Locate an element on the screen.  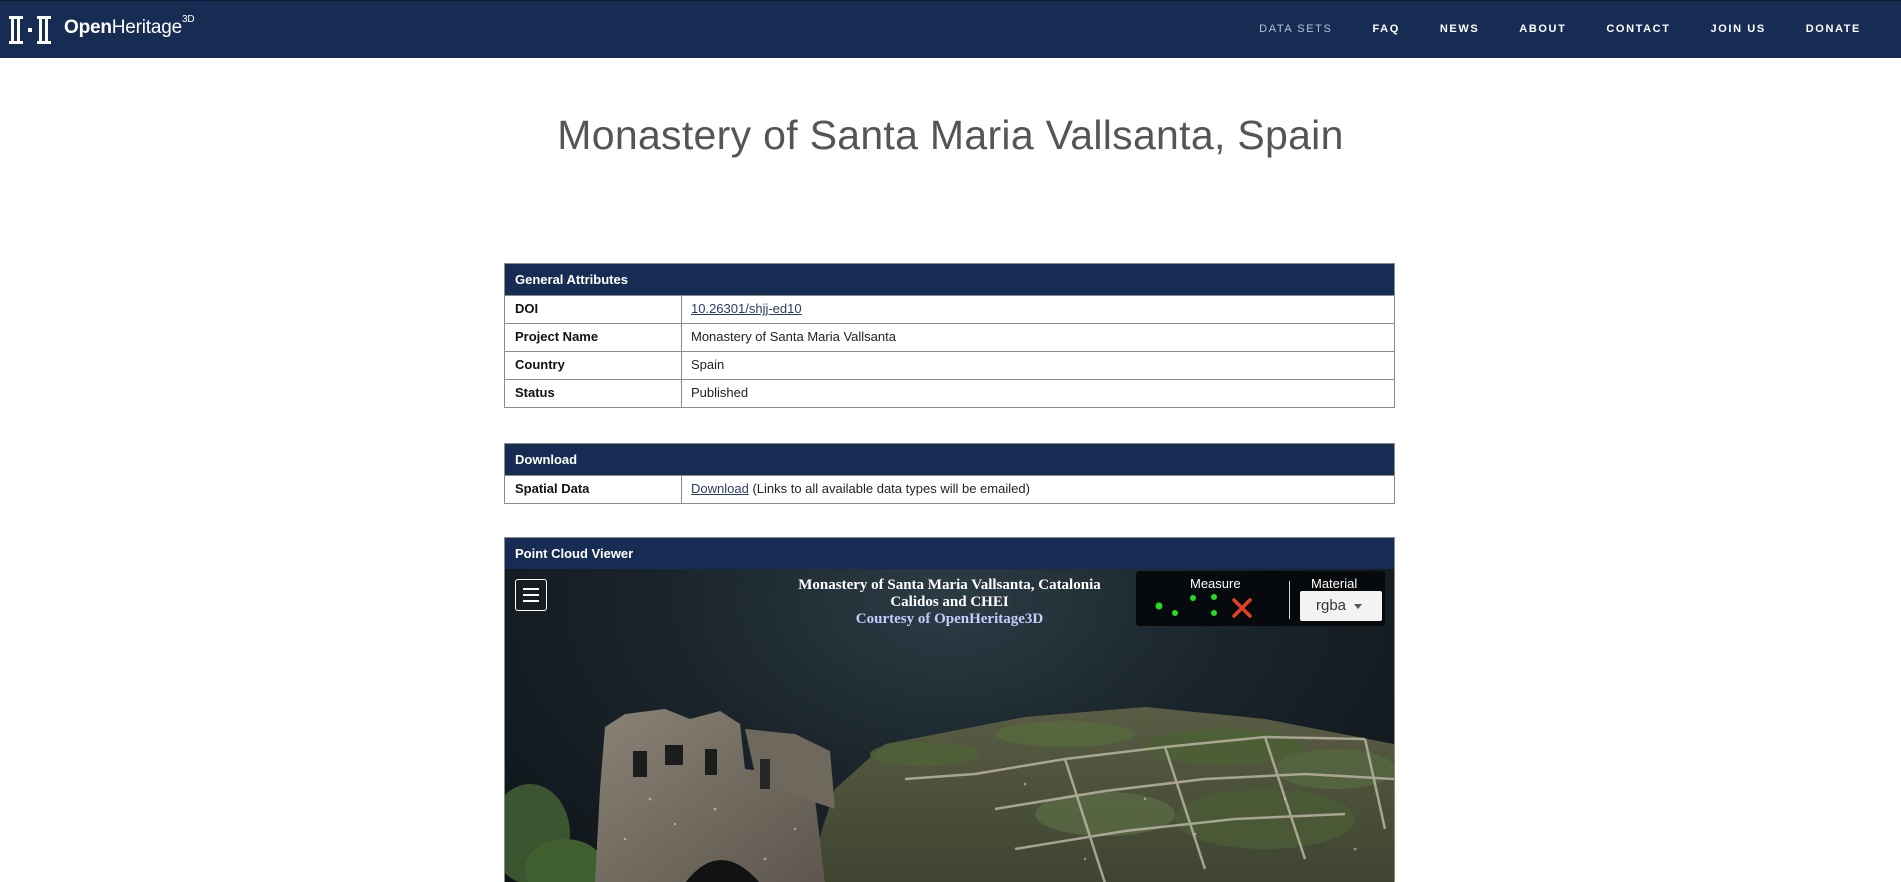
download-link: Download is located at coordinates (720, 488).